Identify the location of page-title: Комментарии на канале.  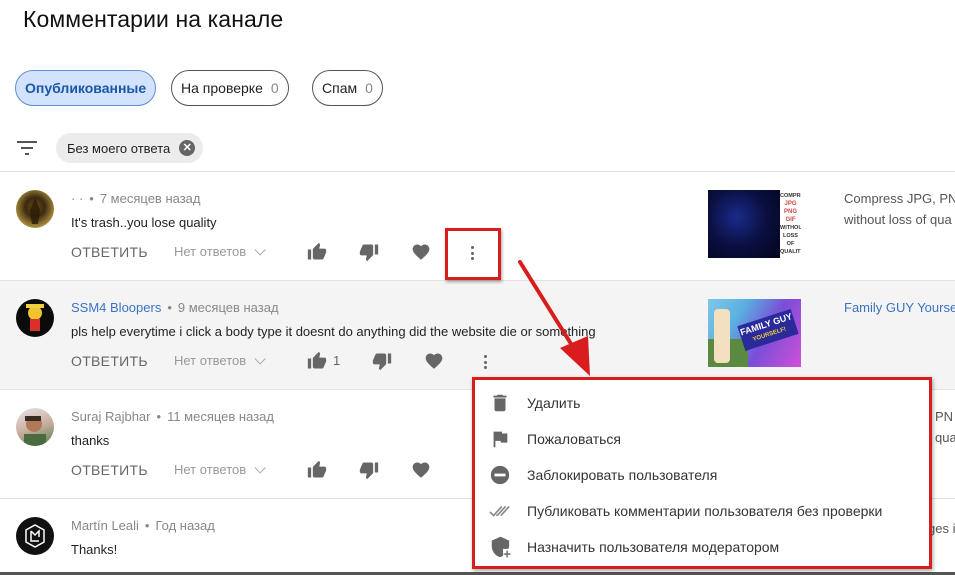
(153, 19).